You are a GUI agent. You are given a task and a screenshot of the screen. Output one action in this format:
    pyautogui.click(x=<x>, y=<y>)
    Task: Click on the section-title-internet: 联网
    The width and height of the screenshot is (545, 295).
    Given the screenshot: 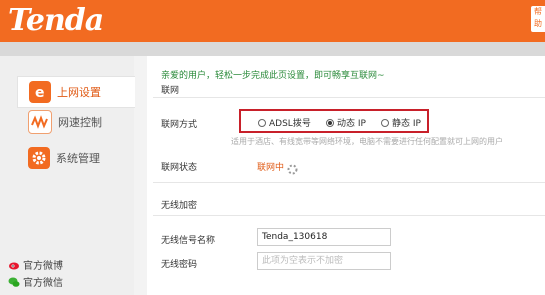 What is the action you would take?
    pyautogui.click(x=170, y=91)
    